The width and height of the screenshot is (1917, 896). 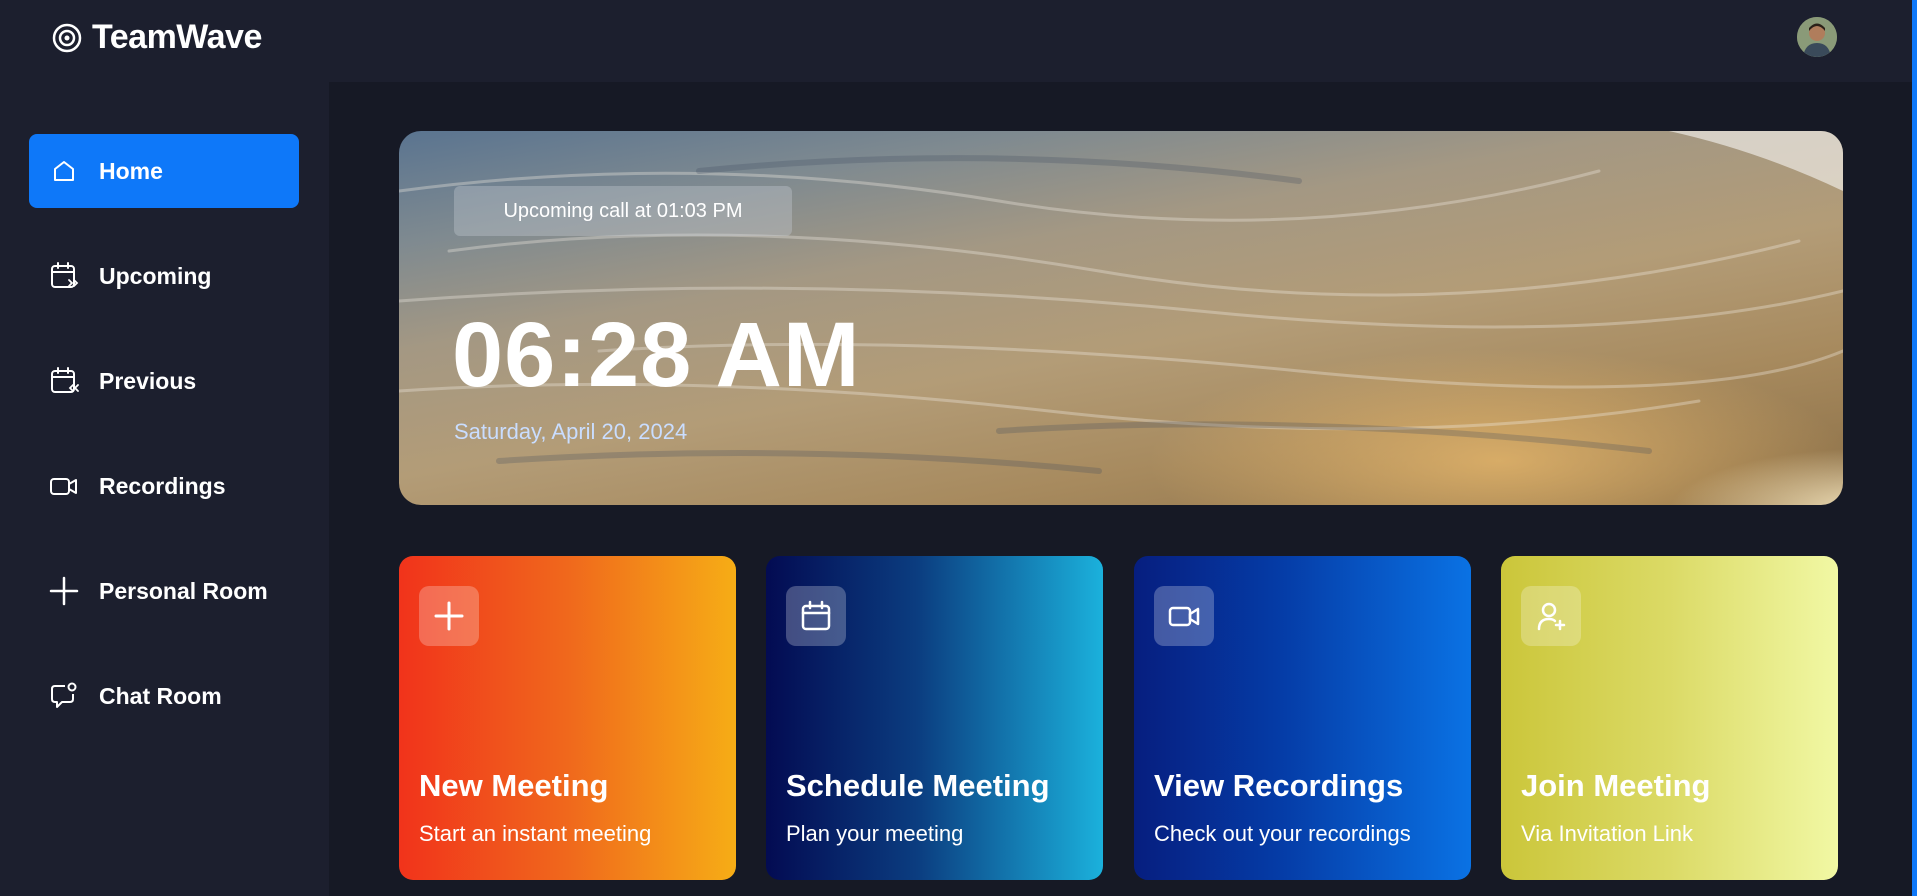 What do you see at coordinates (571, 431) in the screenshot?
I see `current-date: Saturday, April 20, 2024` at bounding box center [571, 431].